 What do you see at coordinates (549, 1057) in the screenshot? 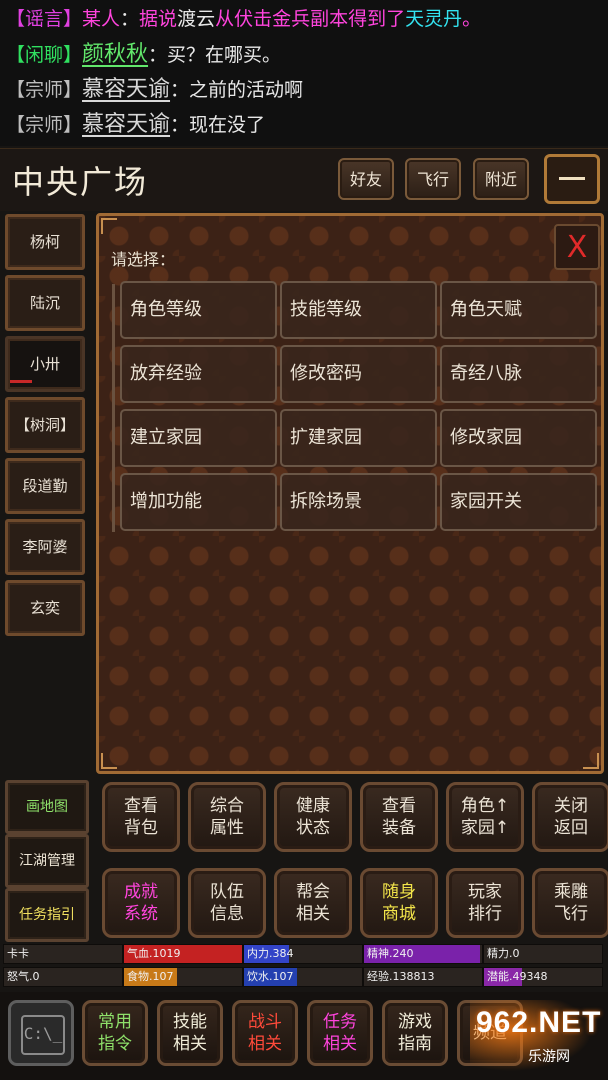
I see `watermark-sub: 乐游网` at bounding box center [549, 1057].